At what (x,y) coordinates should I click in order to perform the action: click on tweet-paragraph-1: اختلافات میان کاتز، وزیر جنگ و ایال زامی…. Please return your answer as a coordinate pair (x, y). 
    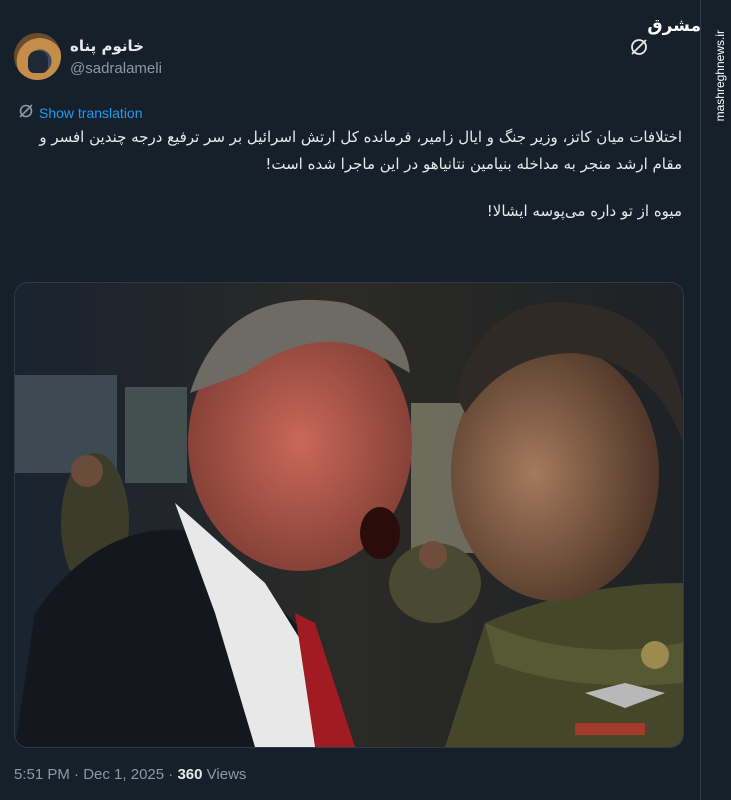
    Looking at the image, I should click on (360, 150).